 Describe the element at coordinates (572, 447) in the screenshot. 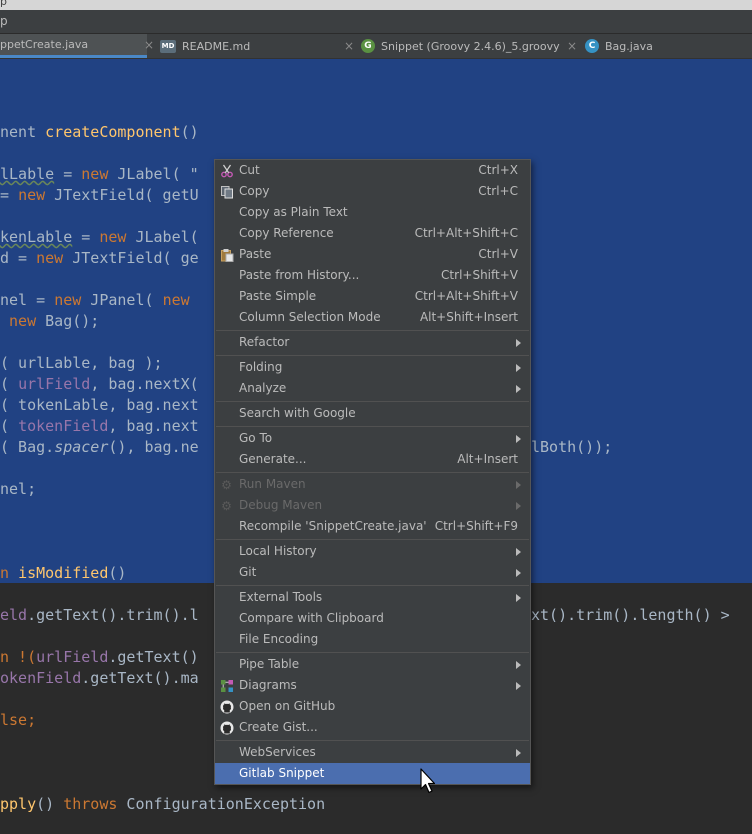

I see `code-line-tail: lBoth());` at that location.